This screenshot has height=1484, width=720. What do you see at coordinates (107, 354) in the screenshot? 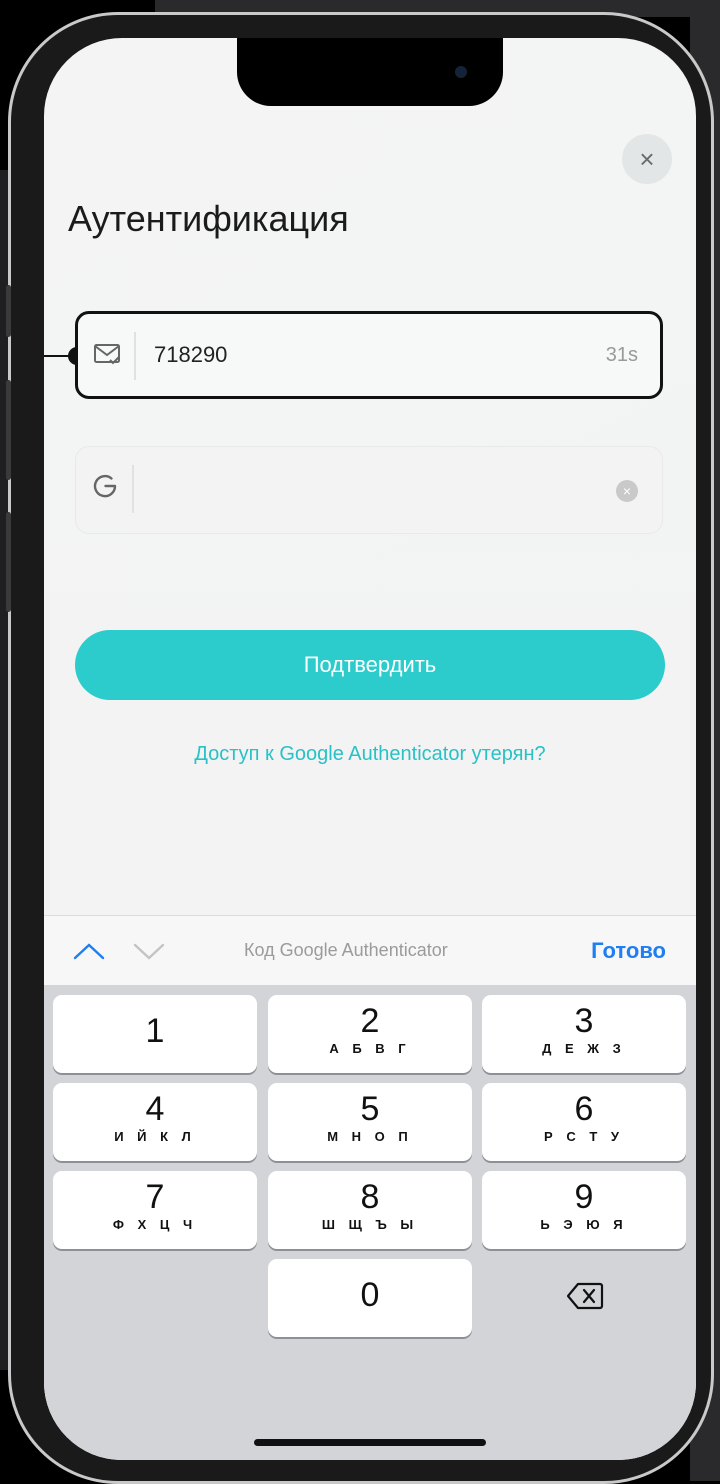
I see `mail-check-icon` at bounding box center [107, 354].